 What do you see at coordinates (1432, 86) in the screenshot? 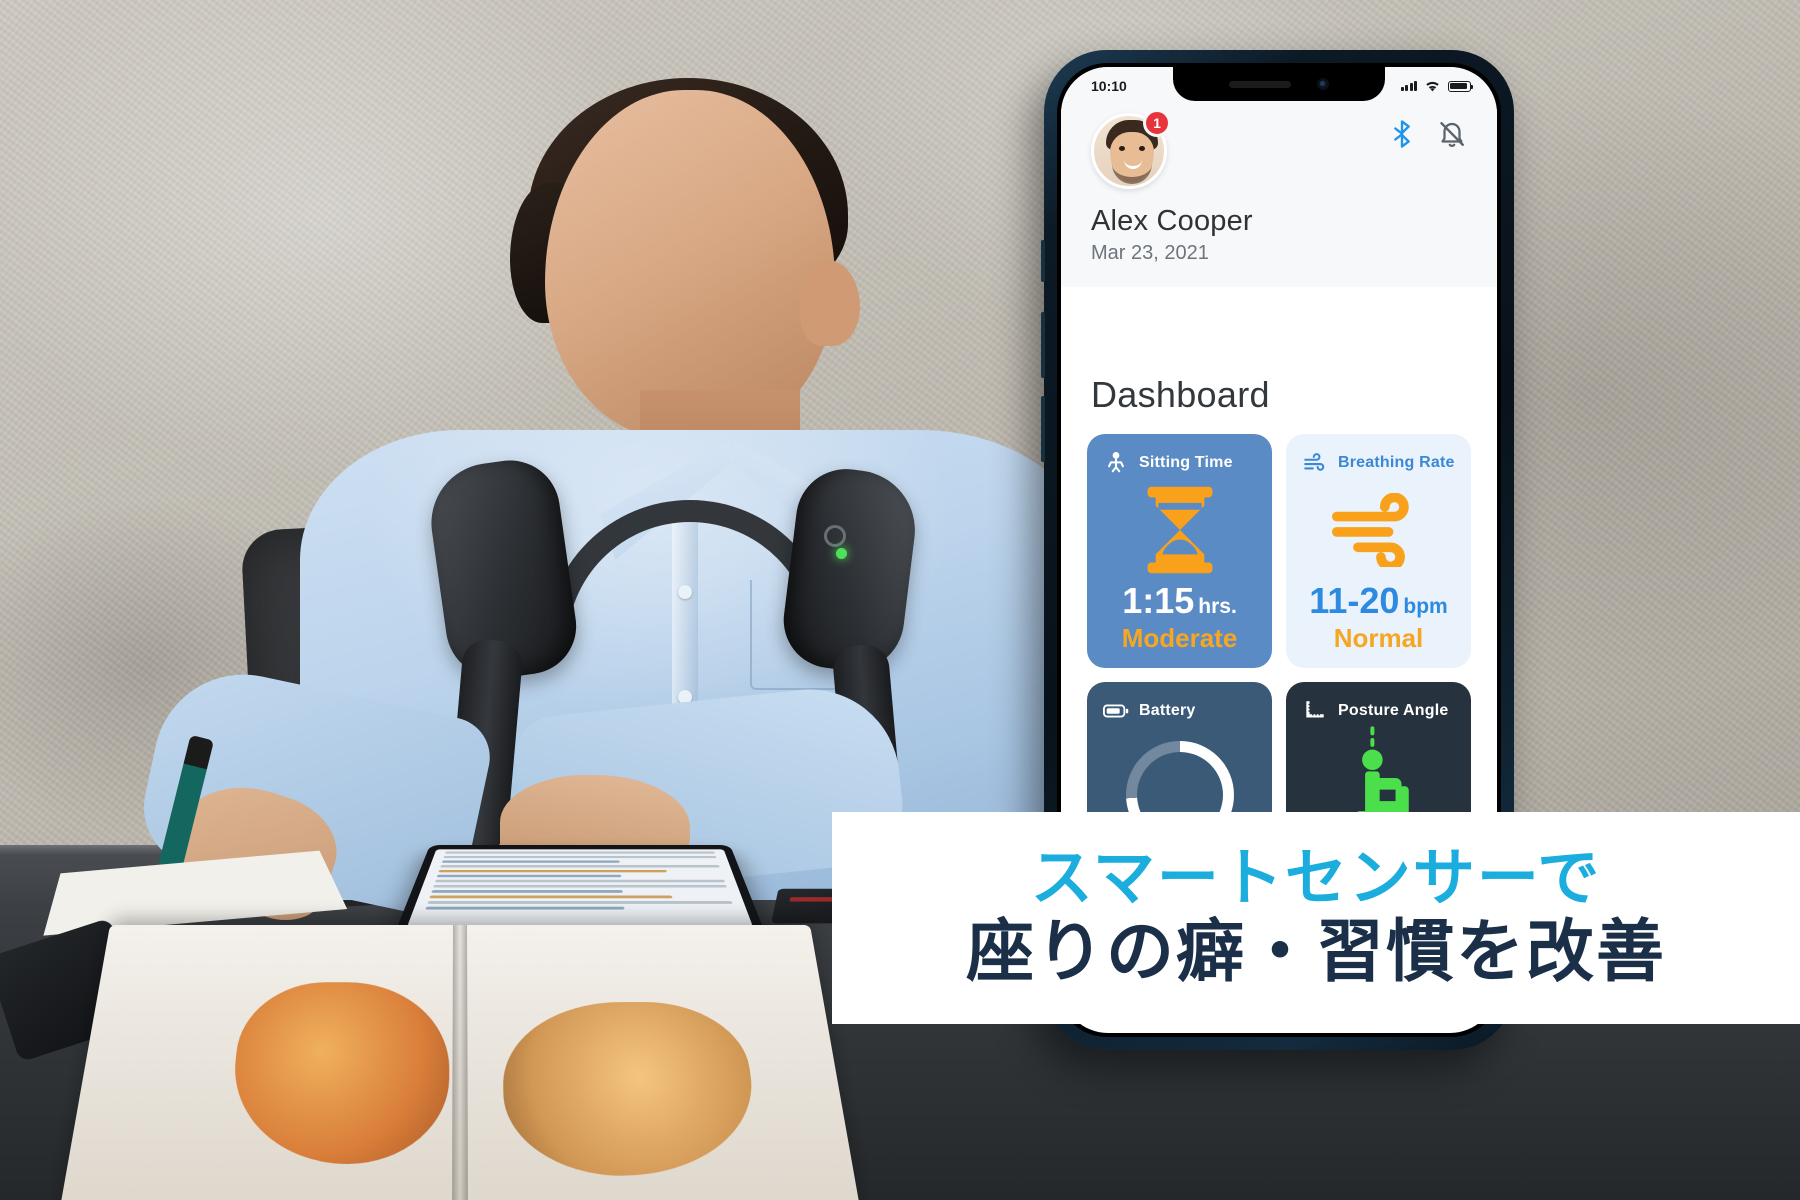
I see `wifi-icon` at bounding box center [1432, 86].